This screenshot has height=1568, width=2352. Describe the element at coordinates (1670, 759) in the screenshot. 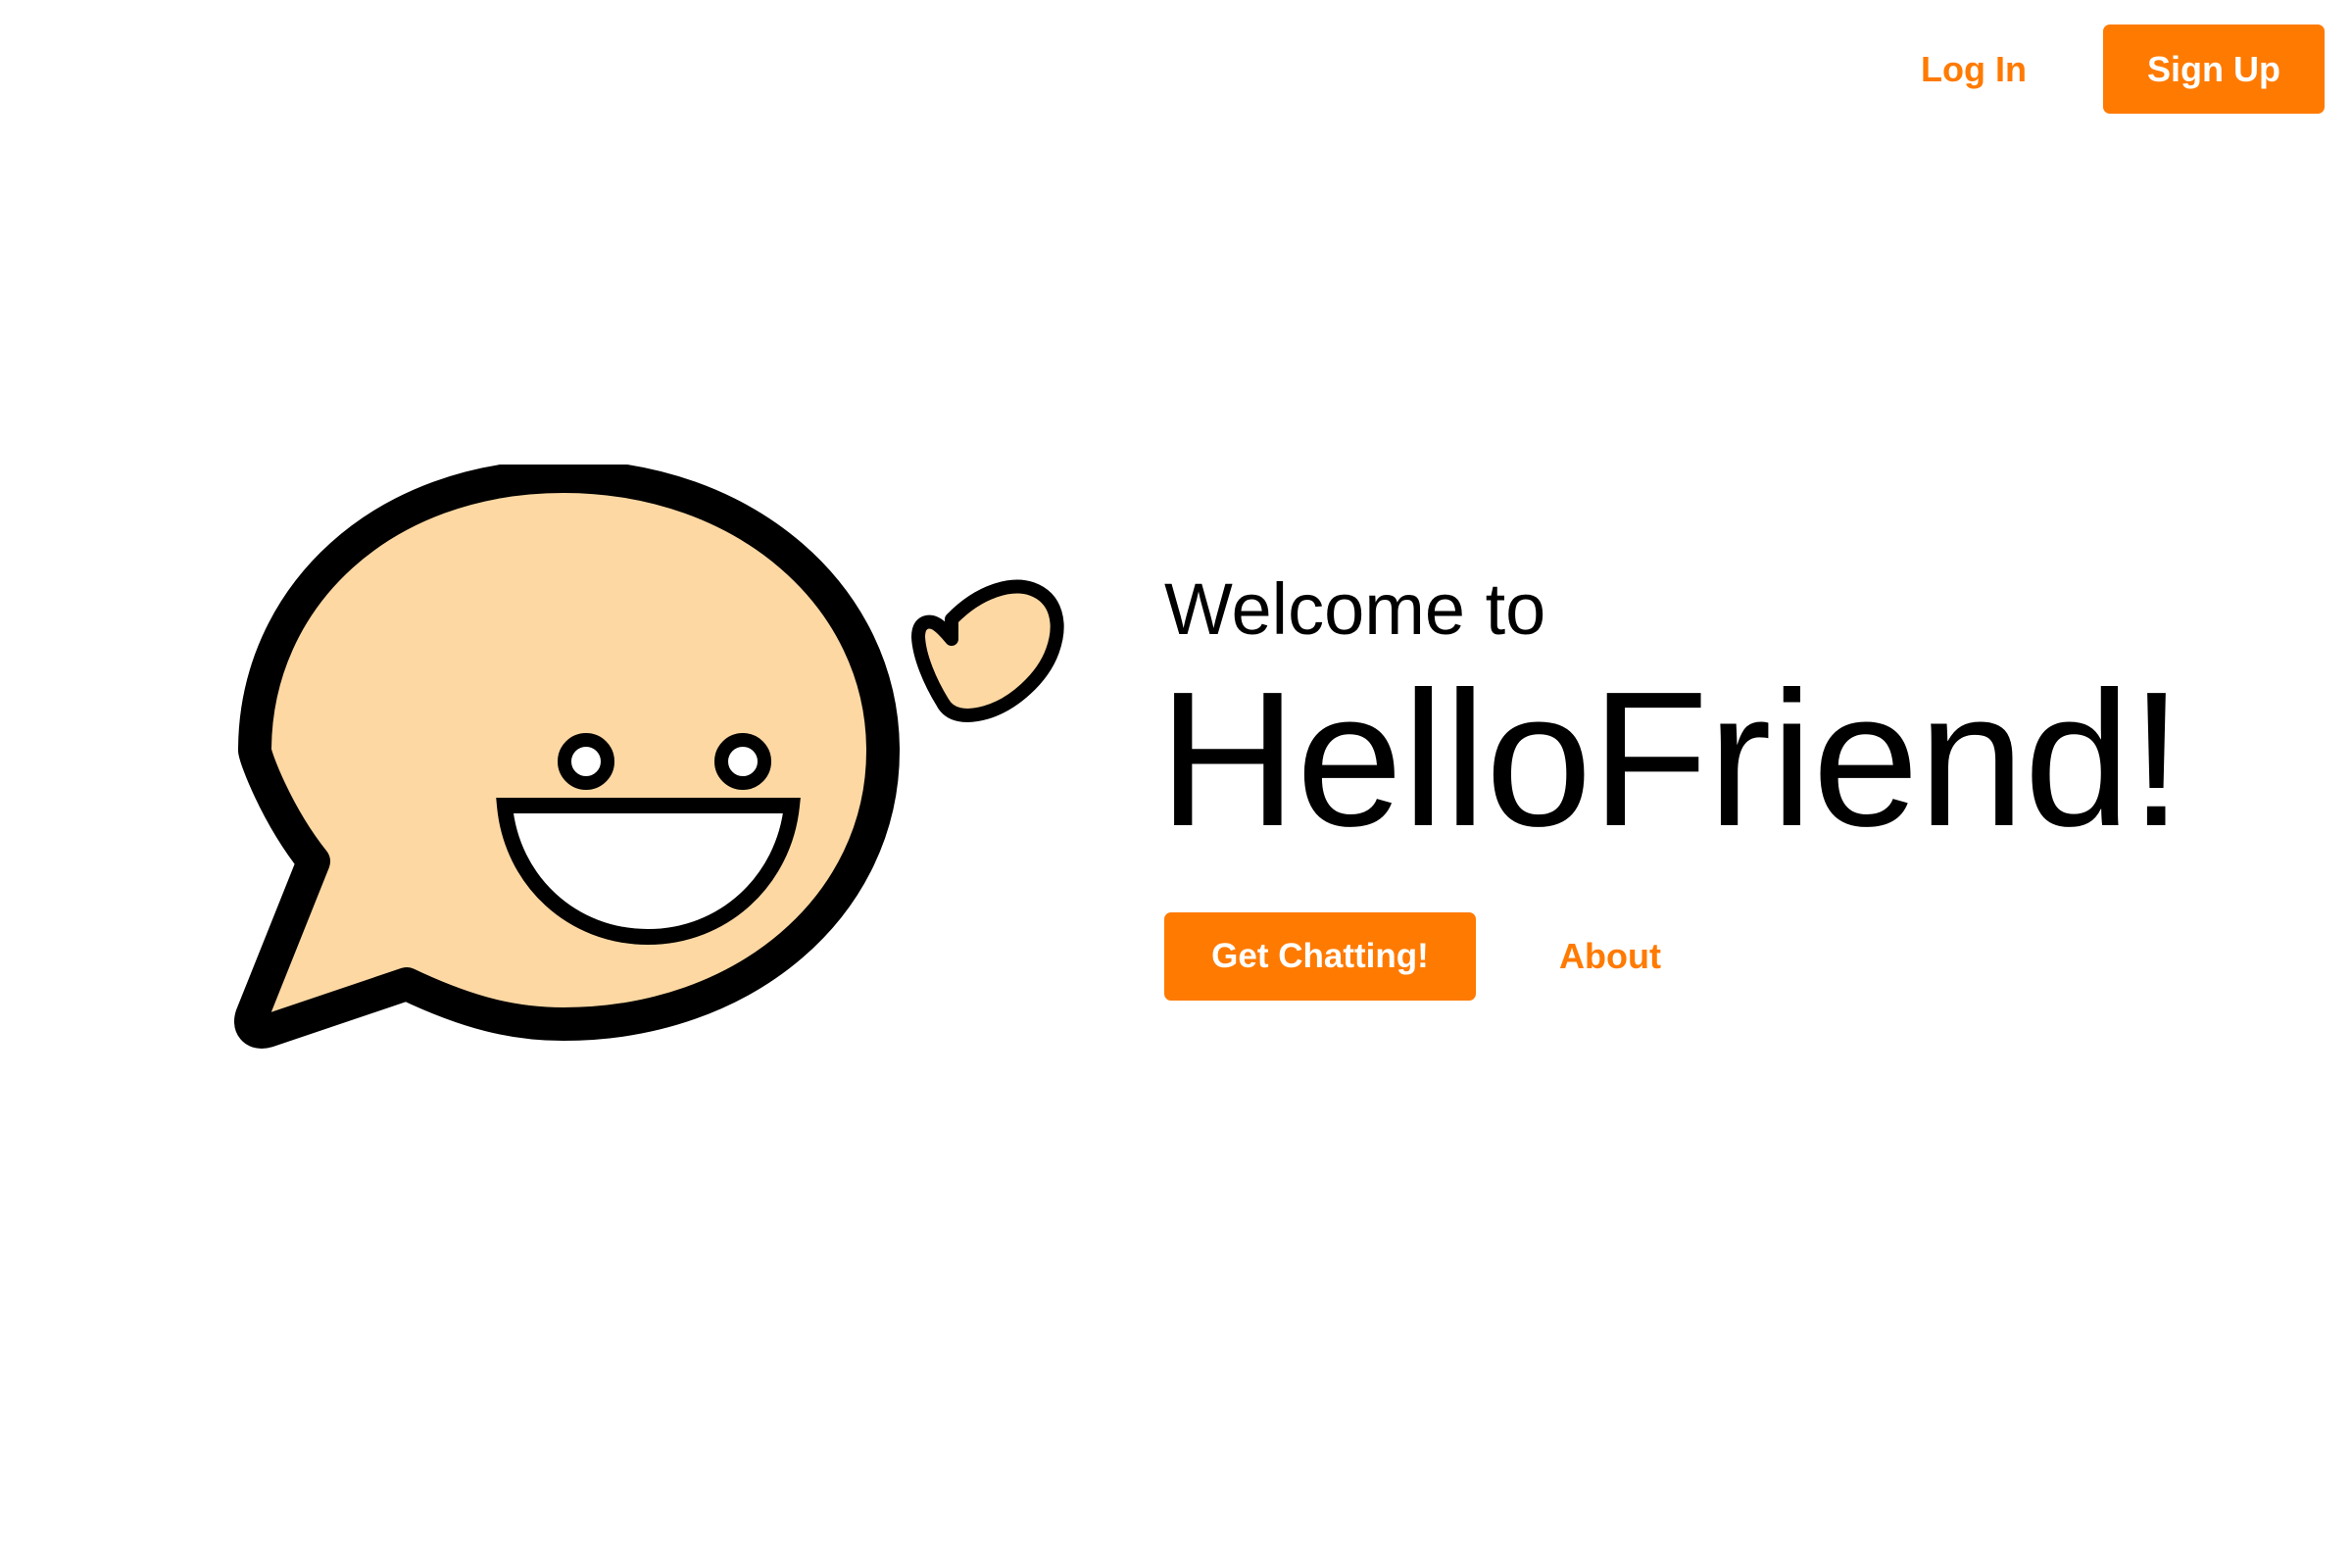

I see `brand-title: HelloFriend!` at that location.